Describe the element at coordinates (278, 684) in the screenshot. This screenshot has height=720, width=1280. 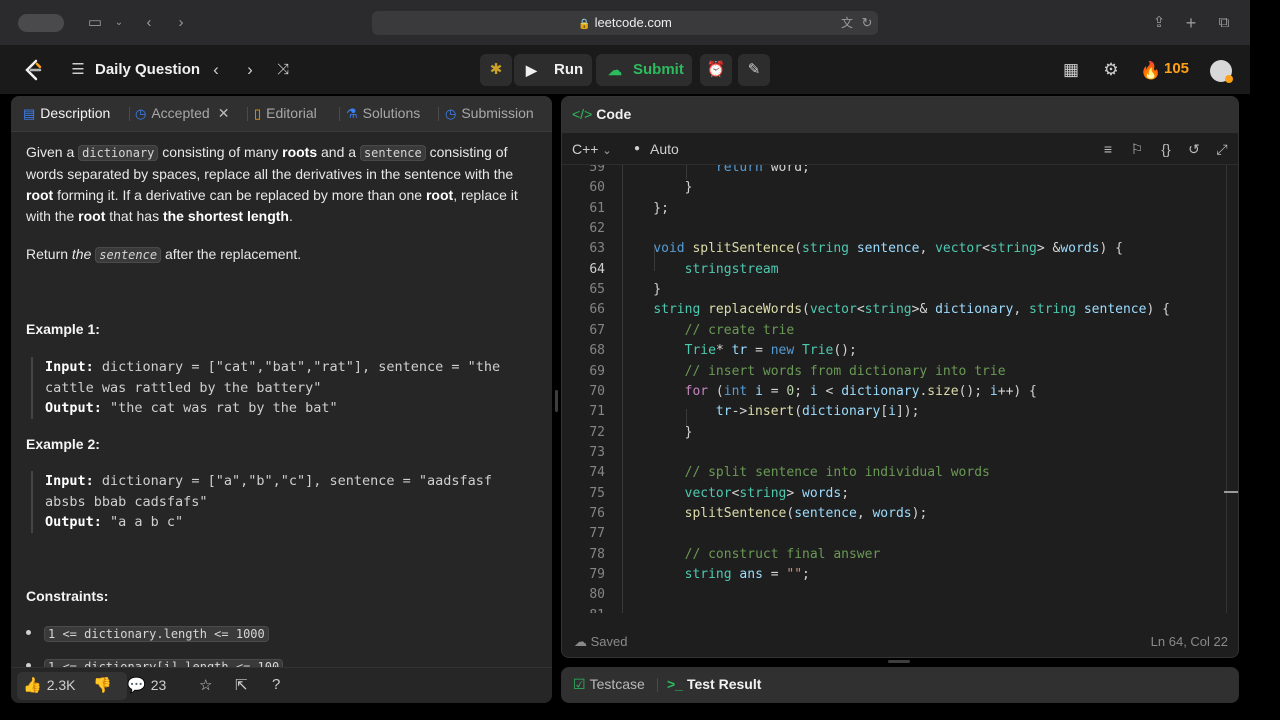
I see `help-button: ?` at that location.